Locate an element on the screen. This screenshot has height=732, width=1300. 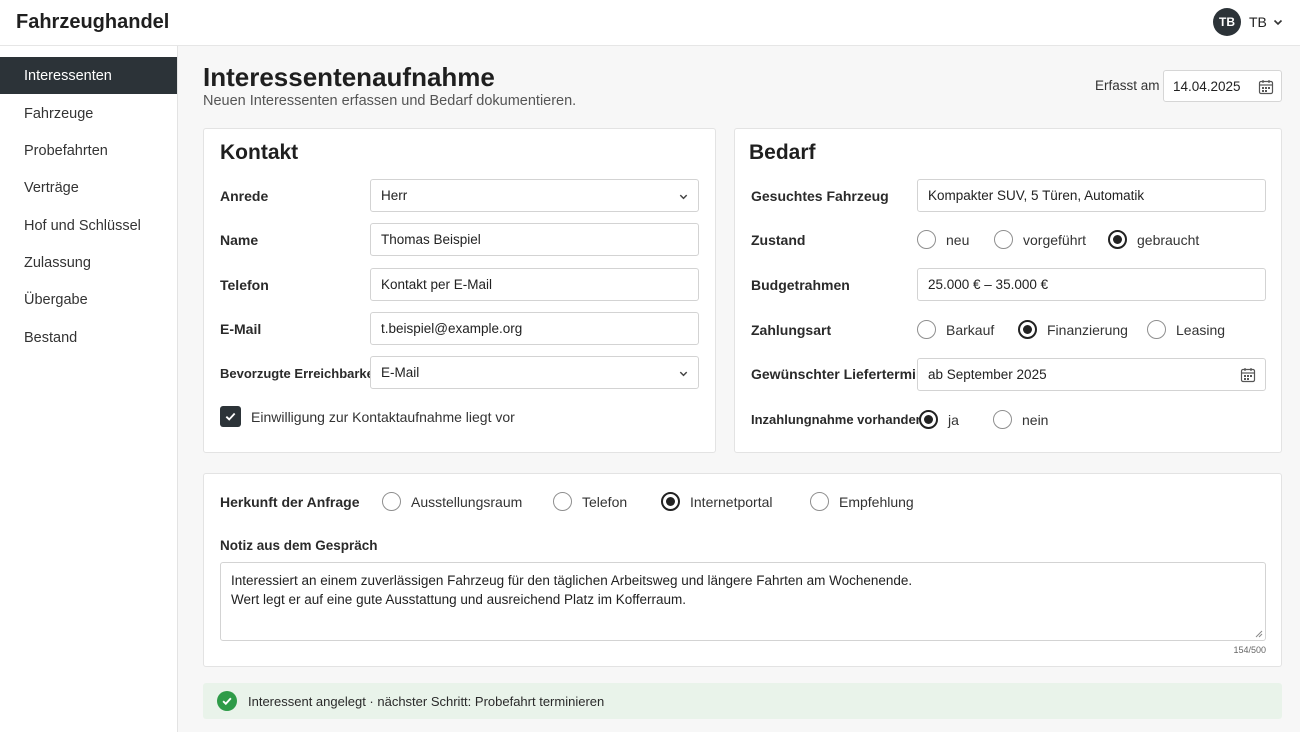
user-avatar: TB is located at coordinates (1227, 22).